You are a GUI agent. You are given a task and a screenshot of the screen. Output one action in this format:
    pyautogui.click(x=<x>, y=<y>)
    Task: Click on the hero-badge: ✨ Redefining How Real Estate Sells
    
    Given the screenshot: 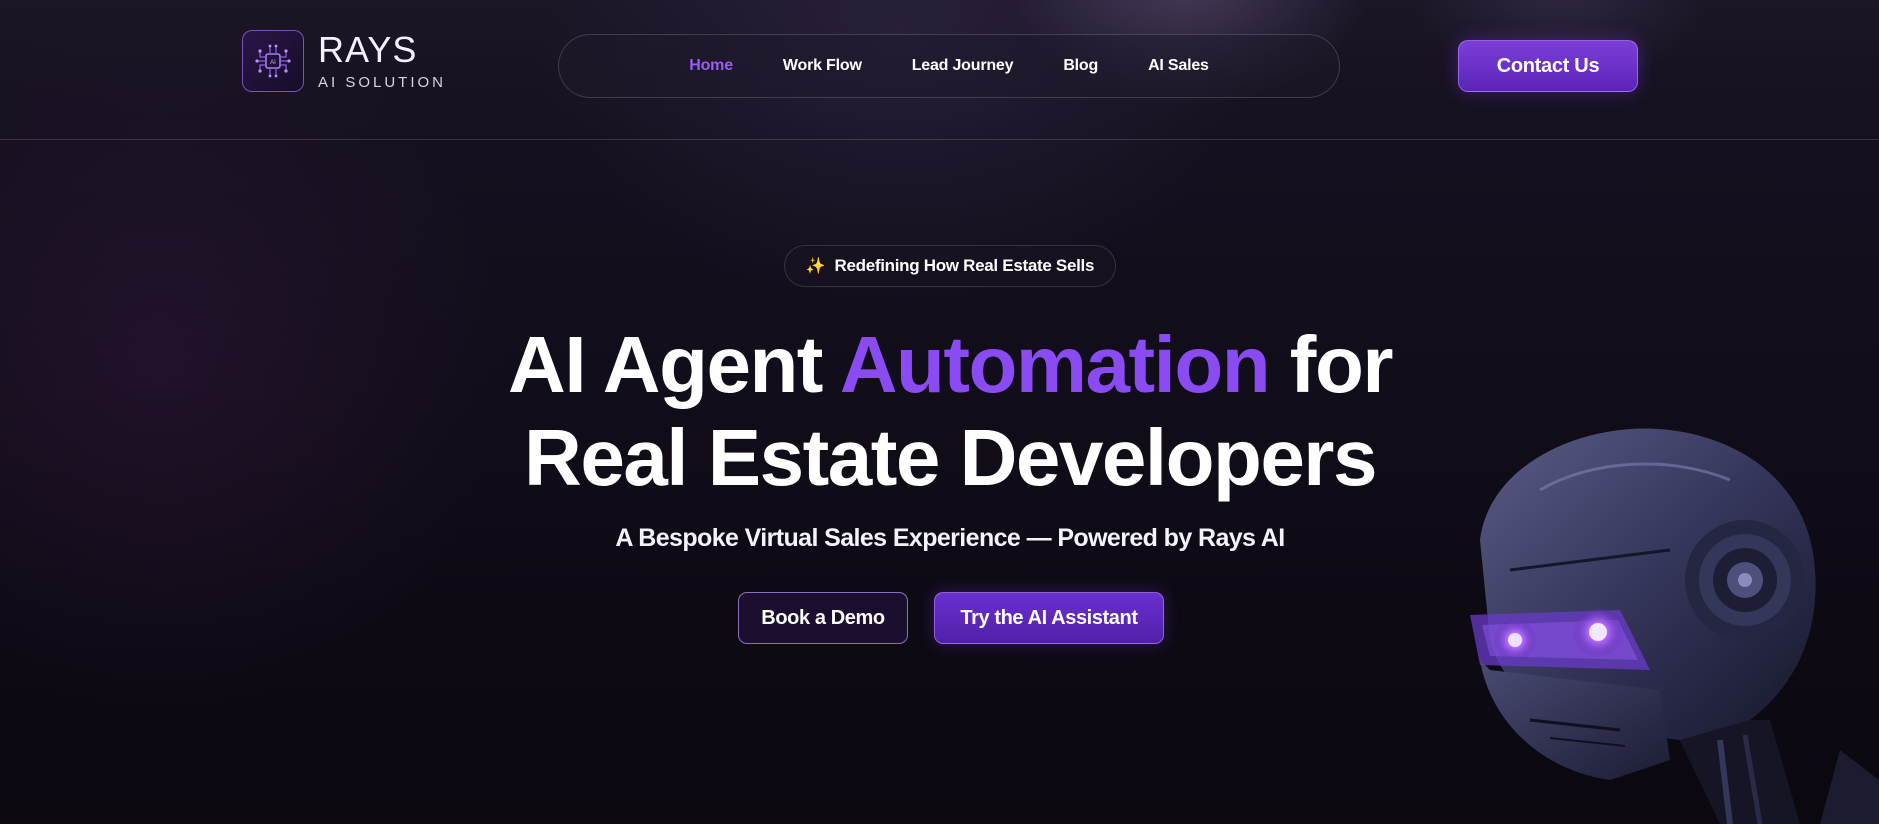 What is the action you would take?
    pyautogui.click(x=950, y=266)
    